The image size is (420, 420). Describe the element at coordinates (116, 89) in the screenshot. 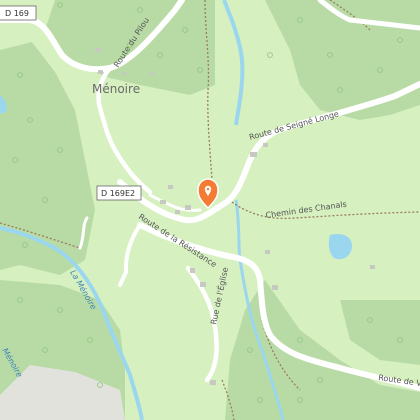

I see `place-label-menoire: Ménoire` at that location.